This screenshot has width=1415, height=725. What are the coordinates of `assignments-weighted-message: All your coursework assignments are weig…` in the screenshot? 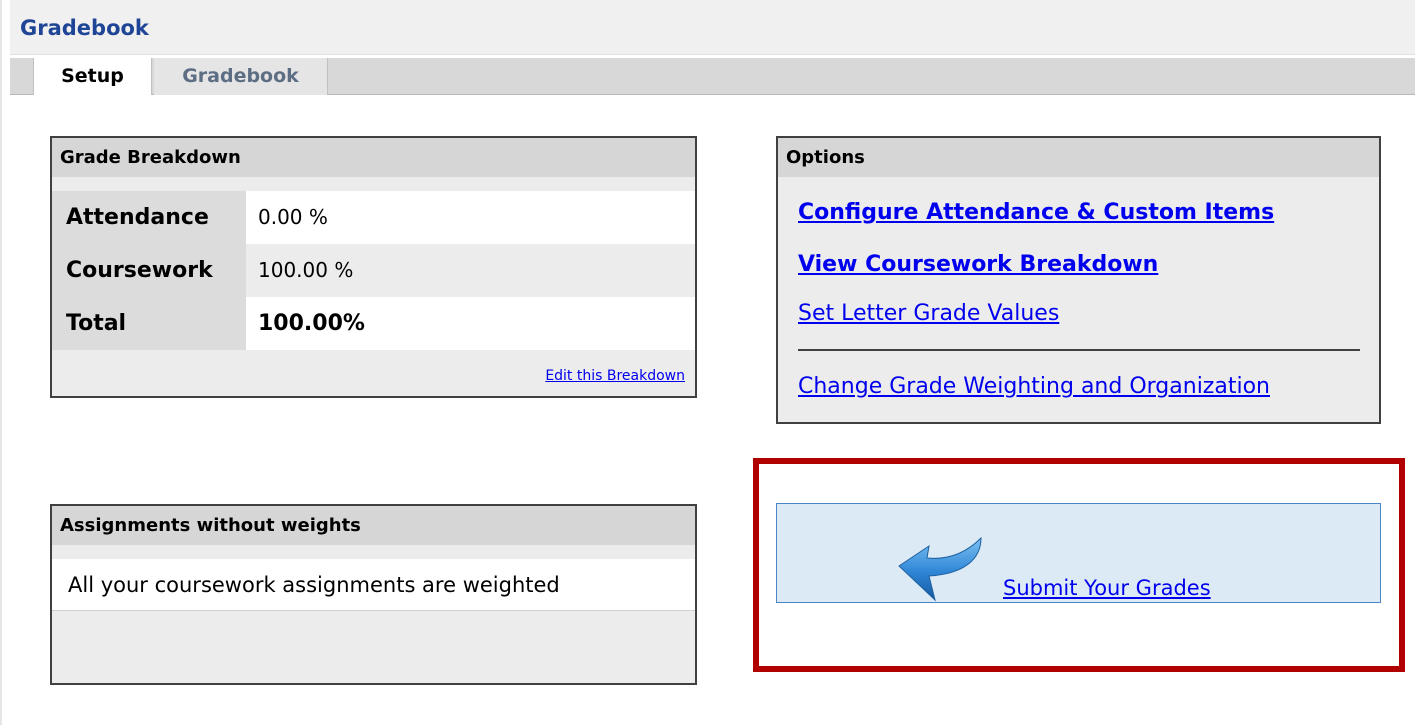 It's located at (373, 585).